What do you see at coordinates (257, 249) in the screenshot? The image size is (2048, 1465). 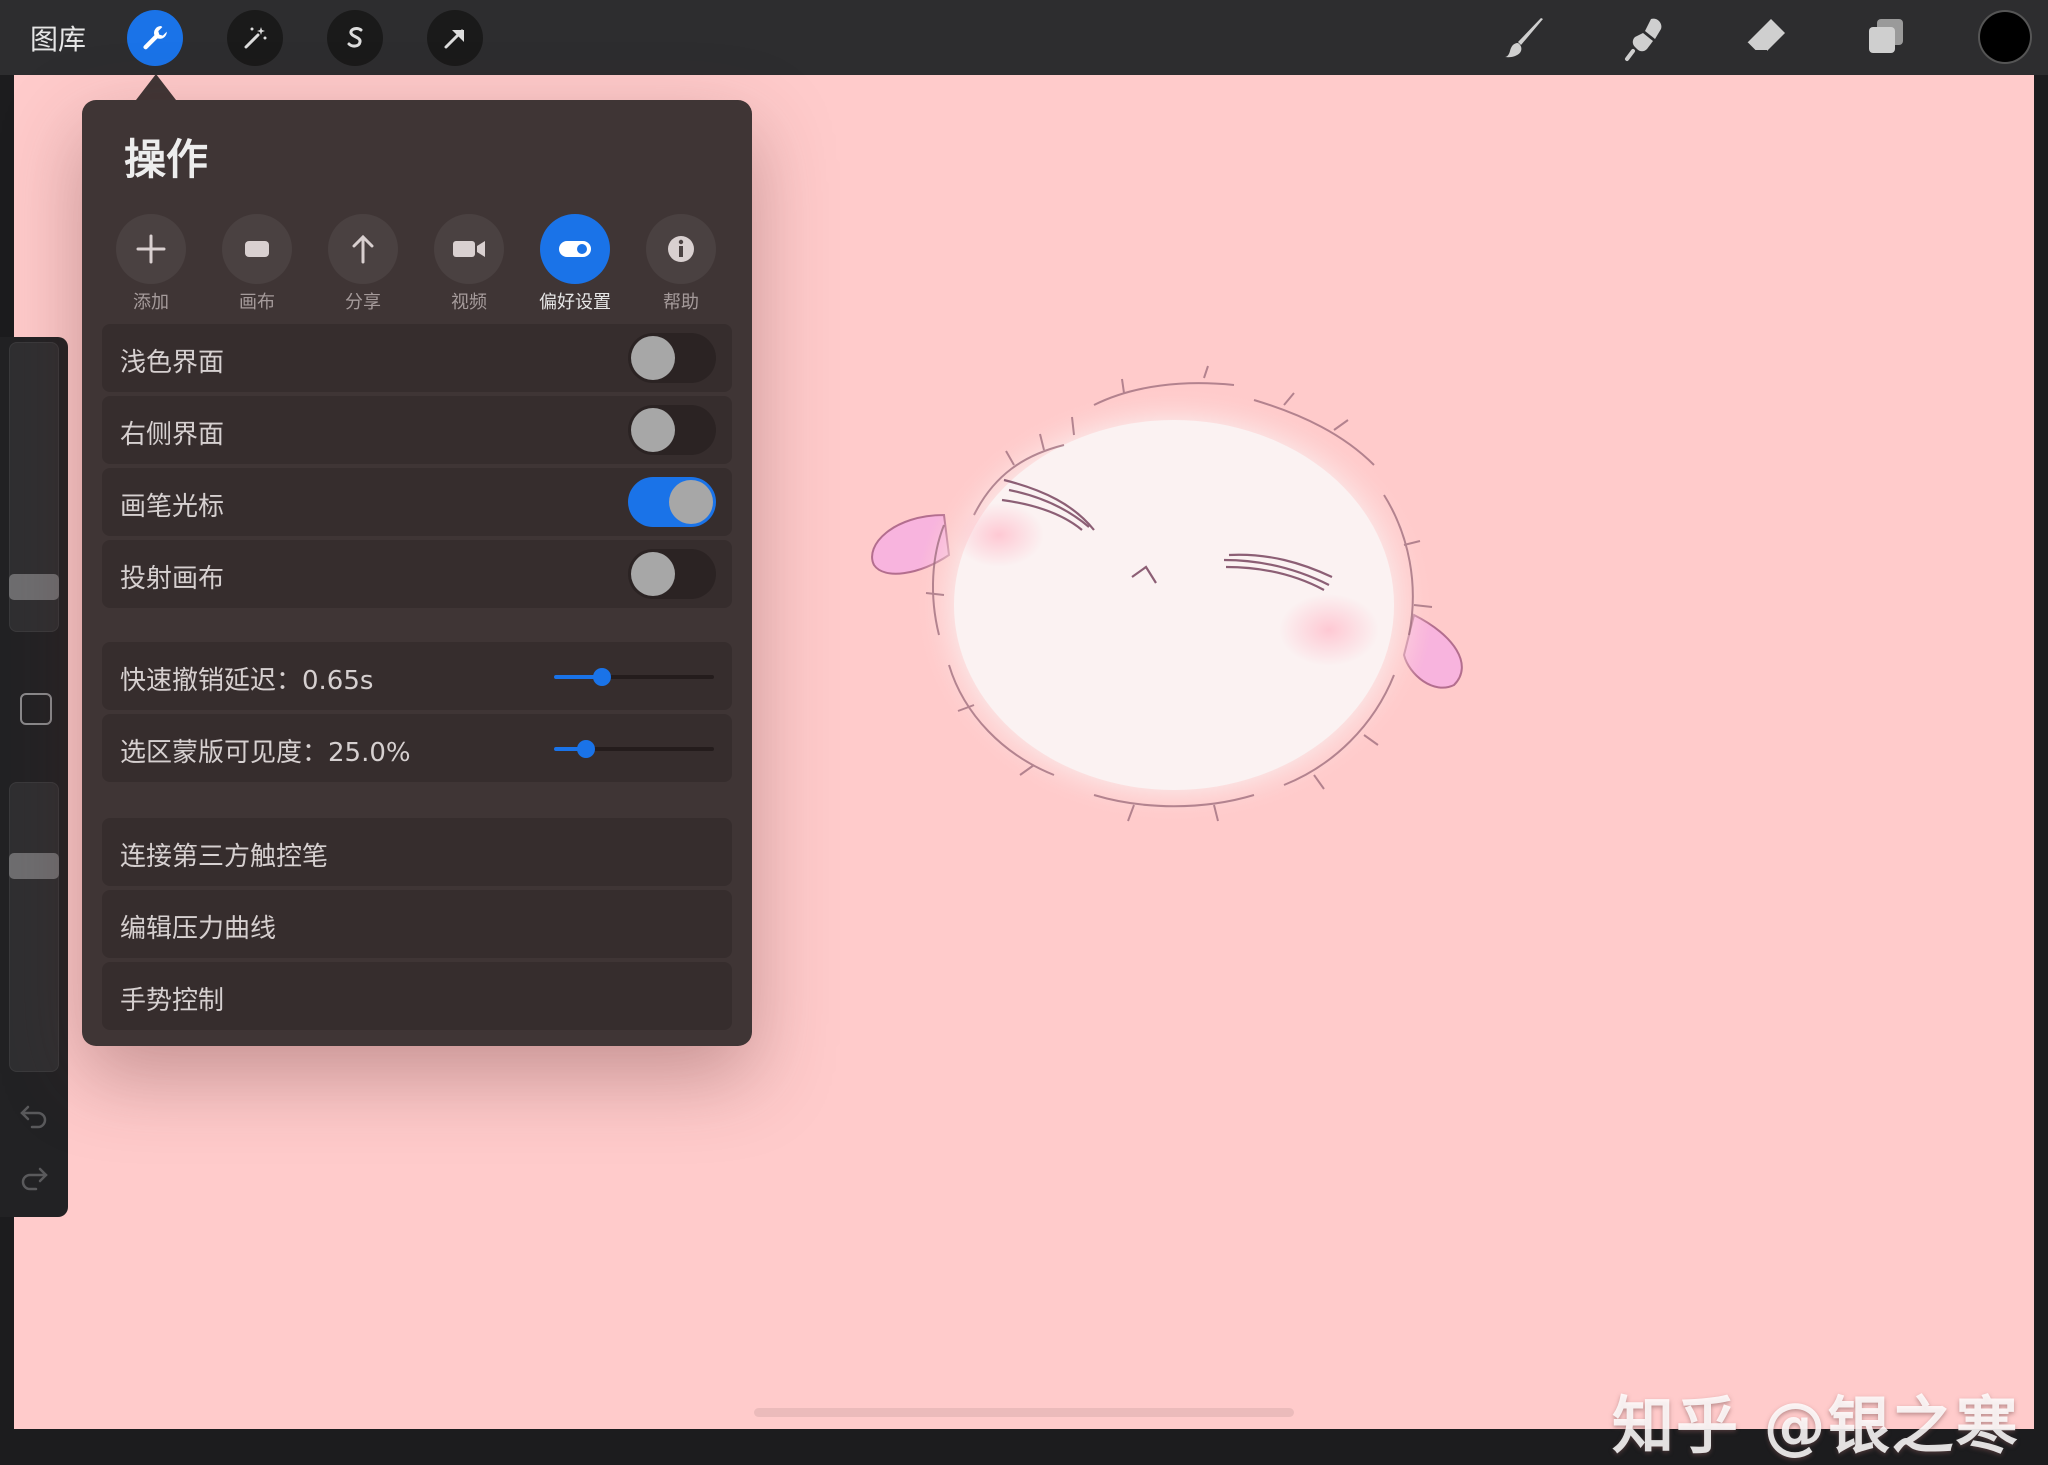 I see `canvas-icon` at bounding box center [257, 249].